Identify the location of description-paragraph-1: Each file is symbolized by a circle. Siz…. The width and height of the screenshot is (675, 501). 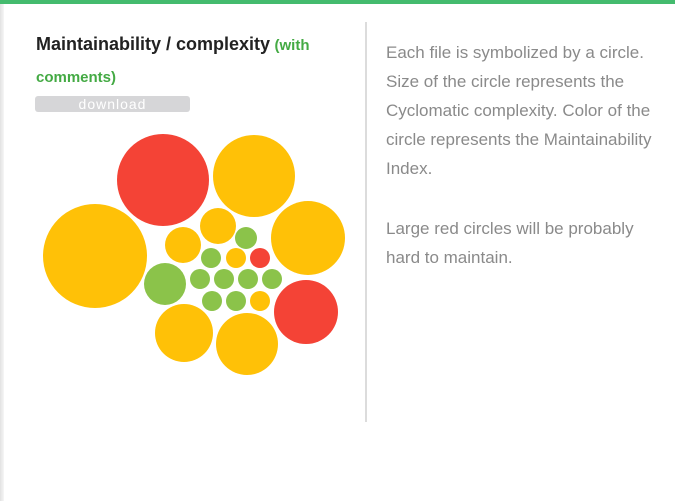
(519, 110).